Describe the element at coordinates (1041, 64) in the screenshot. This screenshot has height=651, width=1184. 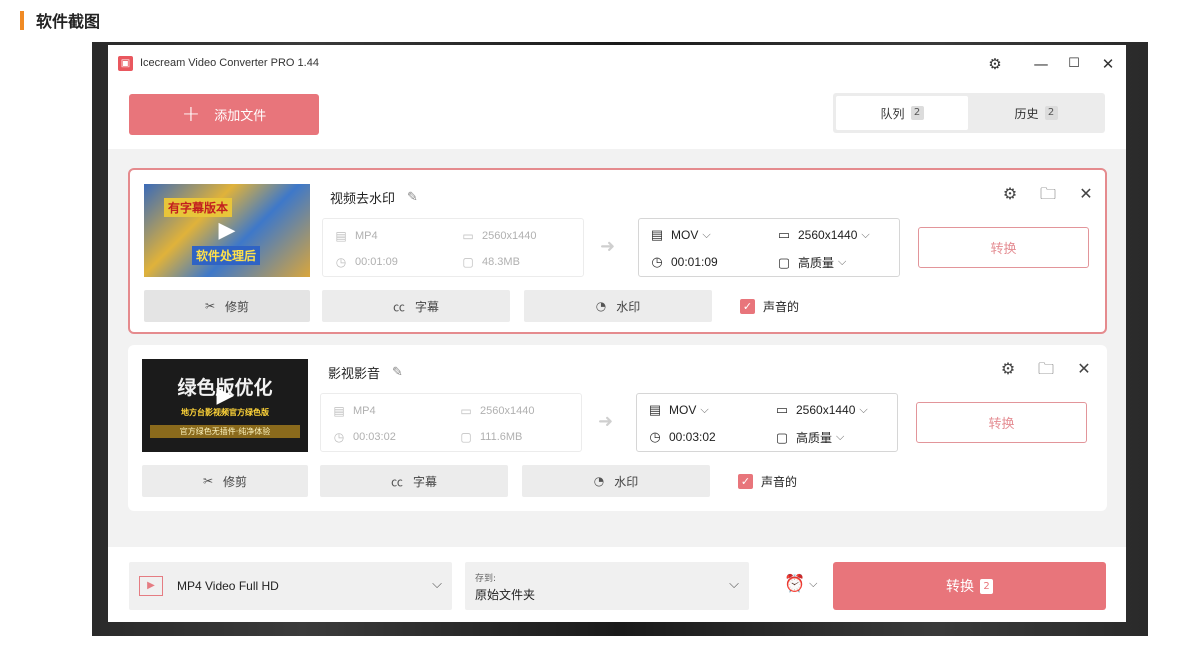
I see `minimize-button: —` at that location.